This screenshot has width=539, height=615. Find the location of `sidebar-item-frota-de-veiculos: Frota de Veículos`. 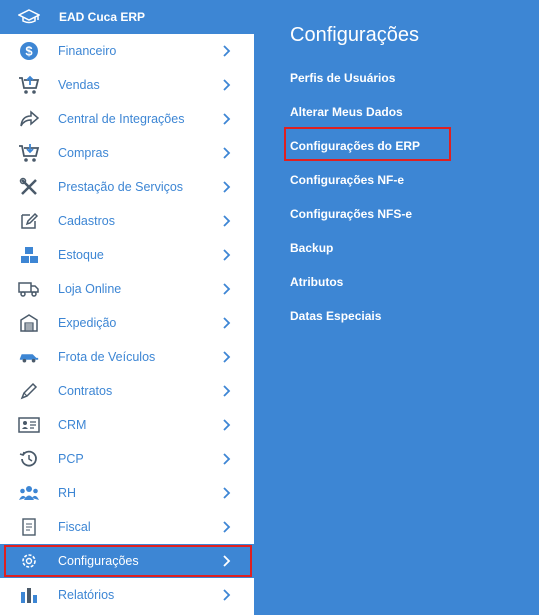

sidebar-item-frota-de-veiculos: Frota de Veículos is located at coordinates (127, 357).